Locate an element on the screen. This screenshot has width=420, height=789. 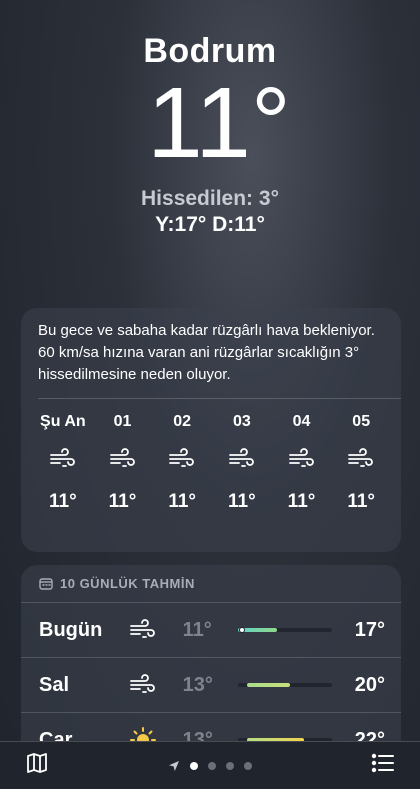
current-temperature-marker is located at coordinates (241, 630).